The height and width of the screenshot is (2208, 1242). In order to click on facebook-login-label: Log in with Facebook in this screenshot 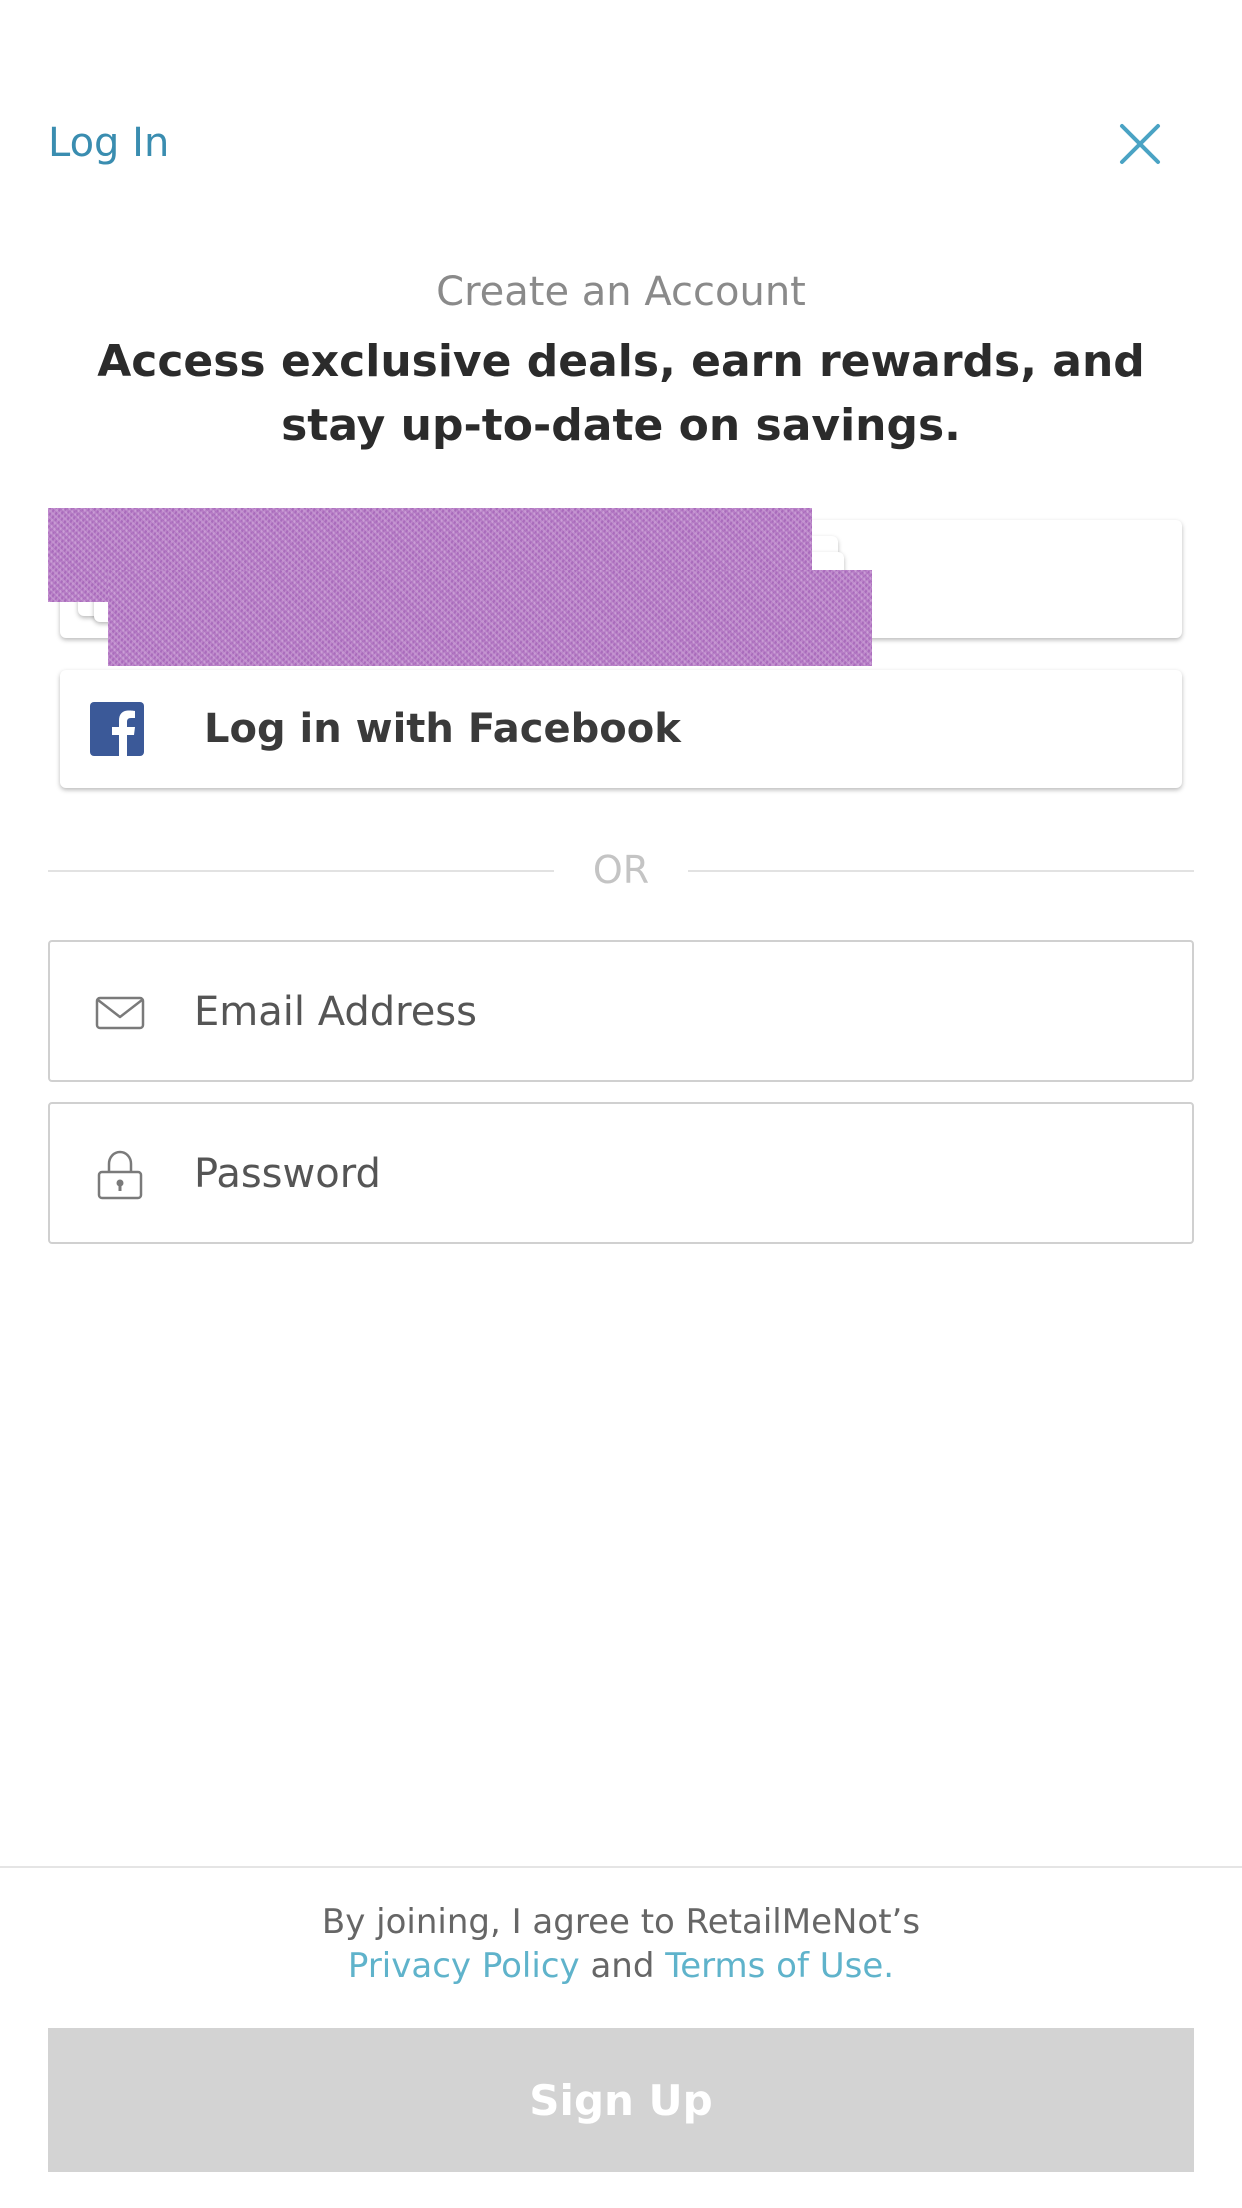, I will do `click(442, 729)`.